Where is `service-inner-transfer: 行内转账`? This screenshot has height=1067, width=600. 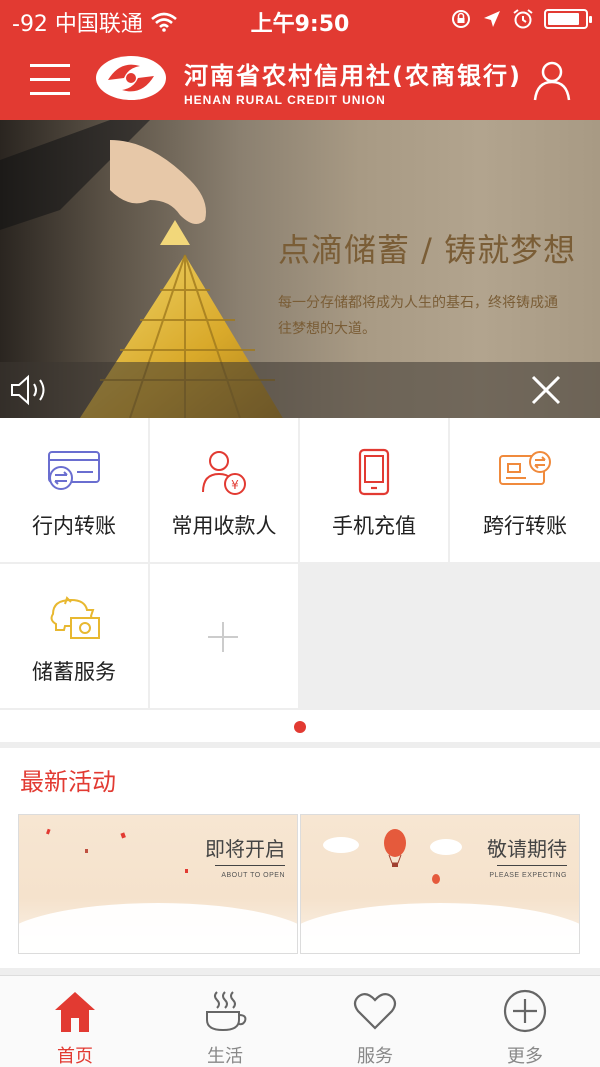
service-inner-transfer: 行内转账 is located at coordinates (74, 490).